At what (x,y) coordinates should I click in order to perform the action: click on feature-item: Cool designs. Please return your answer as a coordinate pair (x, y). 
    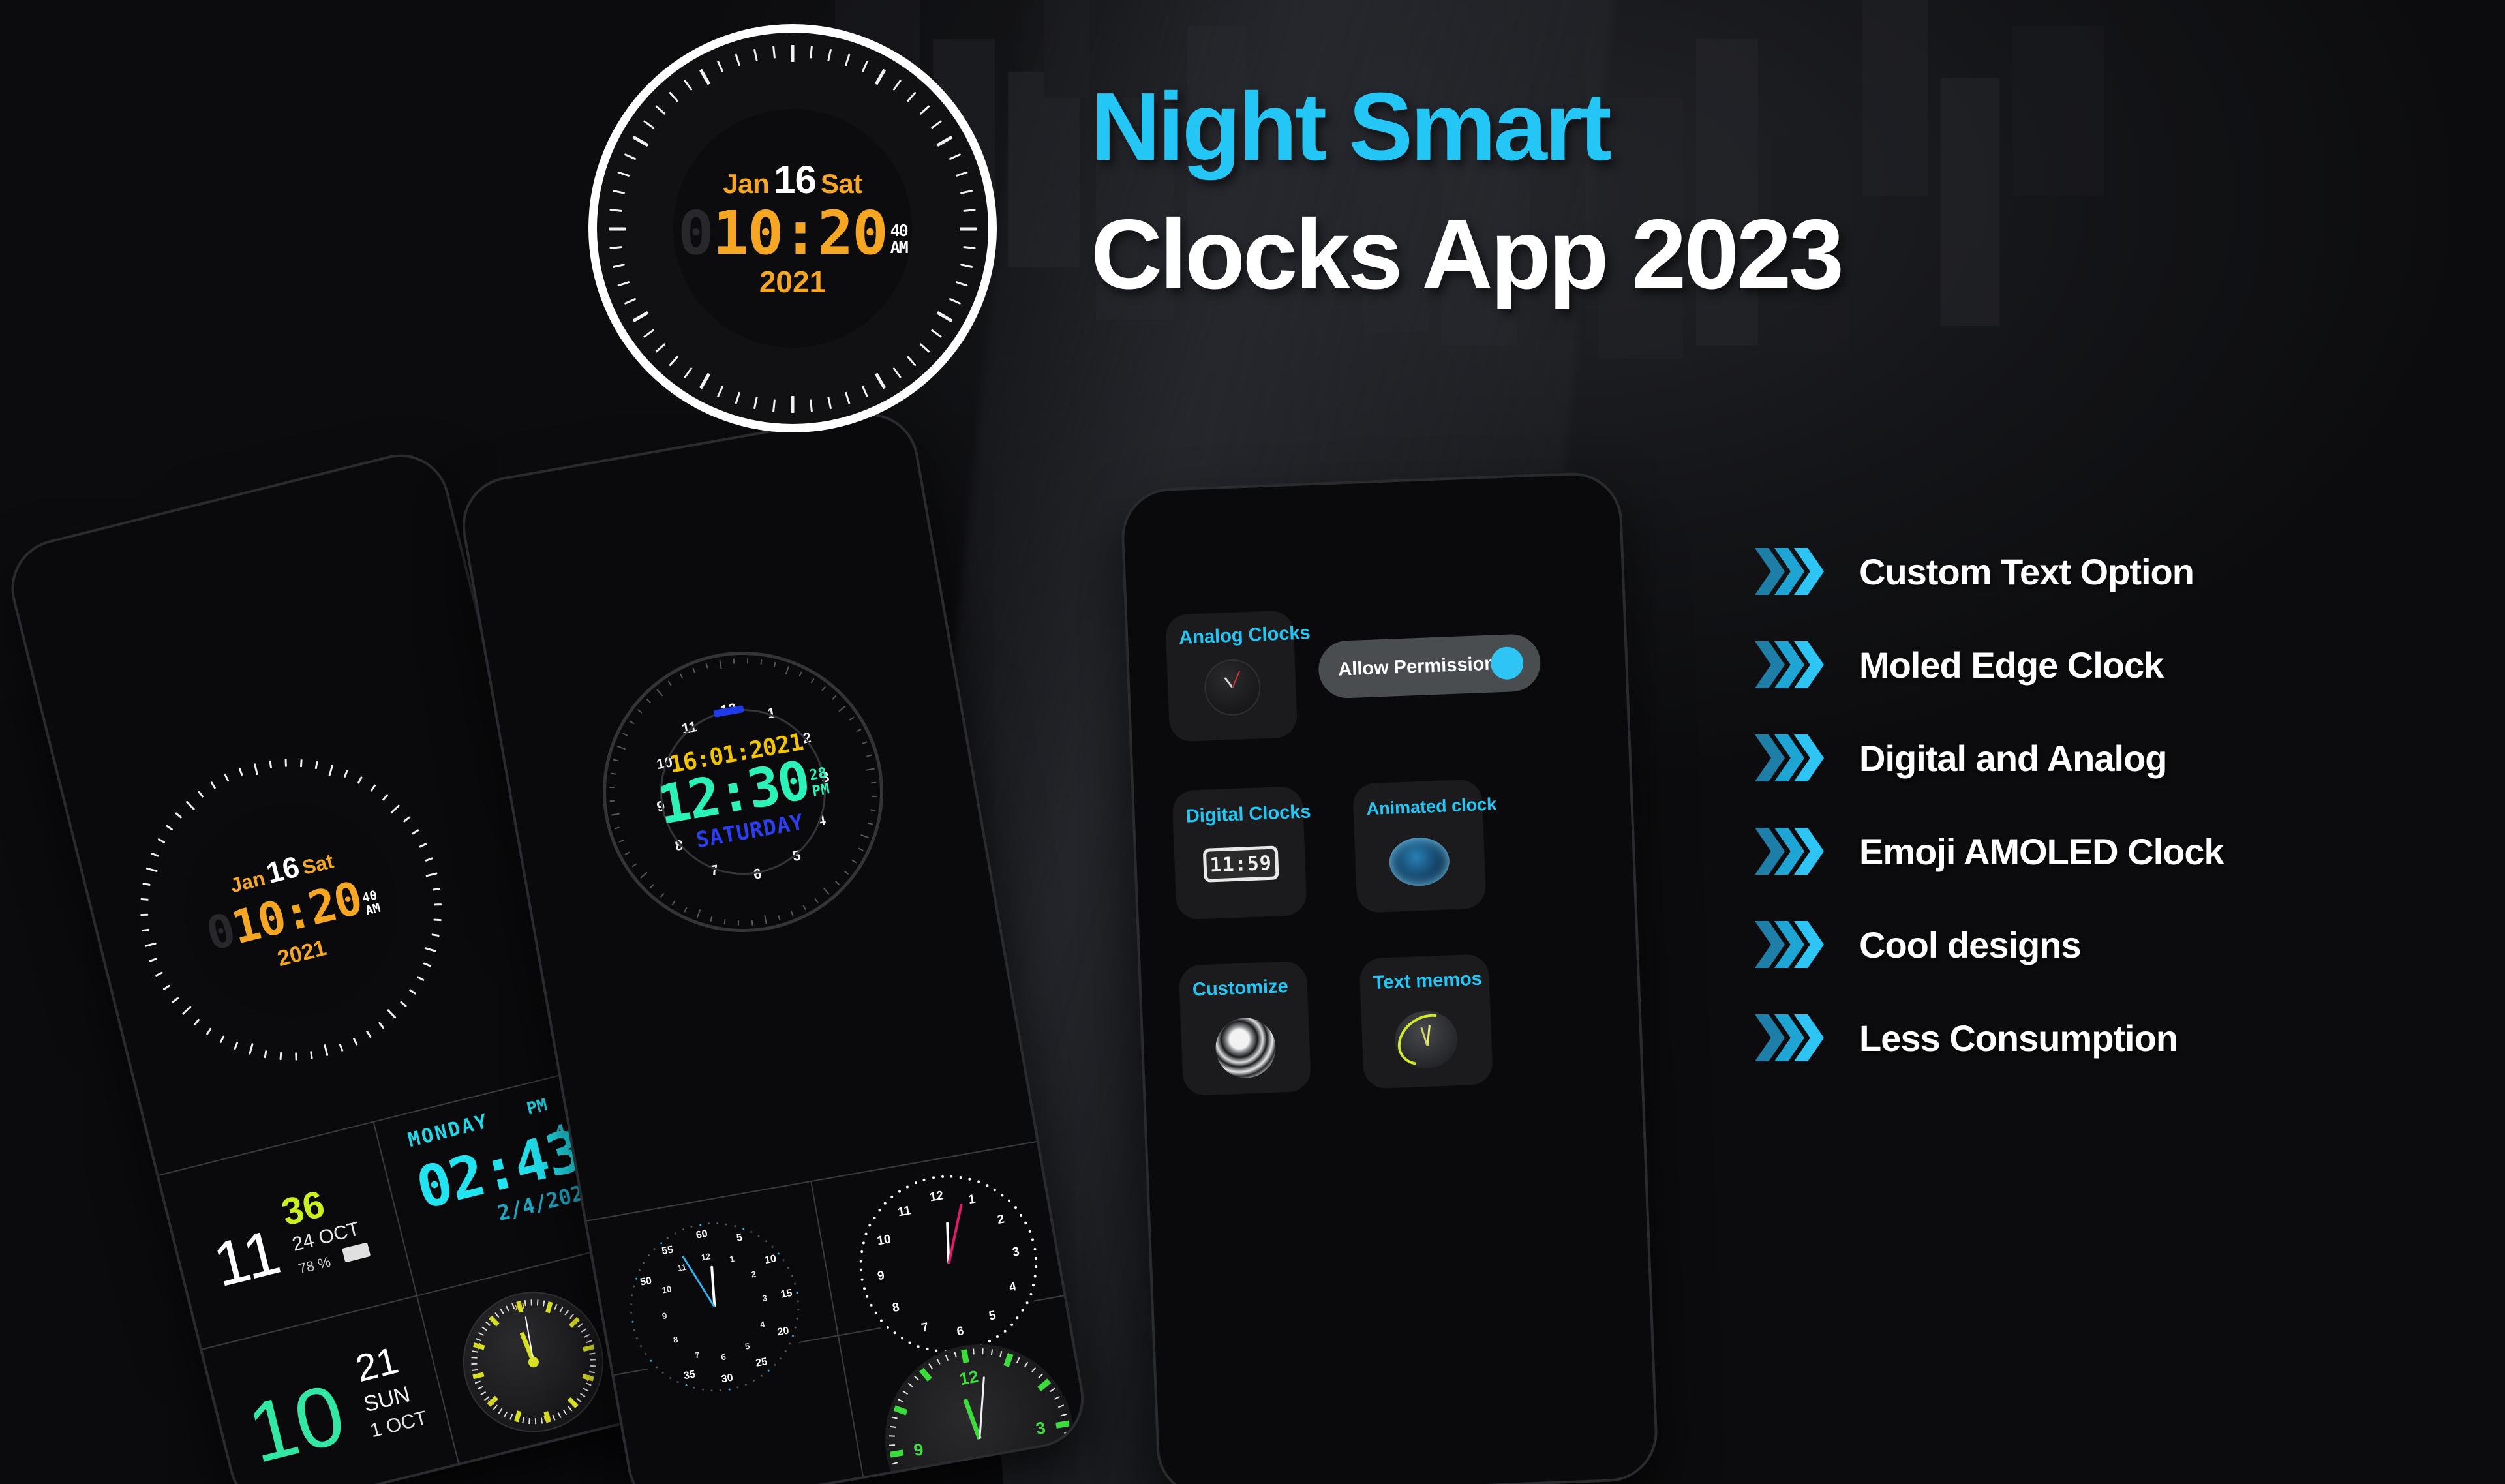
    Looking at the image, I should click on (2113, 944).